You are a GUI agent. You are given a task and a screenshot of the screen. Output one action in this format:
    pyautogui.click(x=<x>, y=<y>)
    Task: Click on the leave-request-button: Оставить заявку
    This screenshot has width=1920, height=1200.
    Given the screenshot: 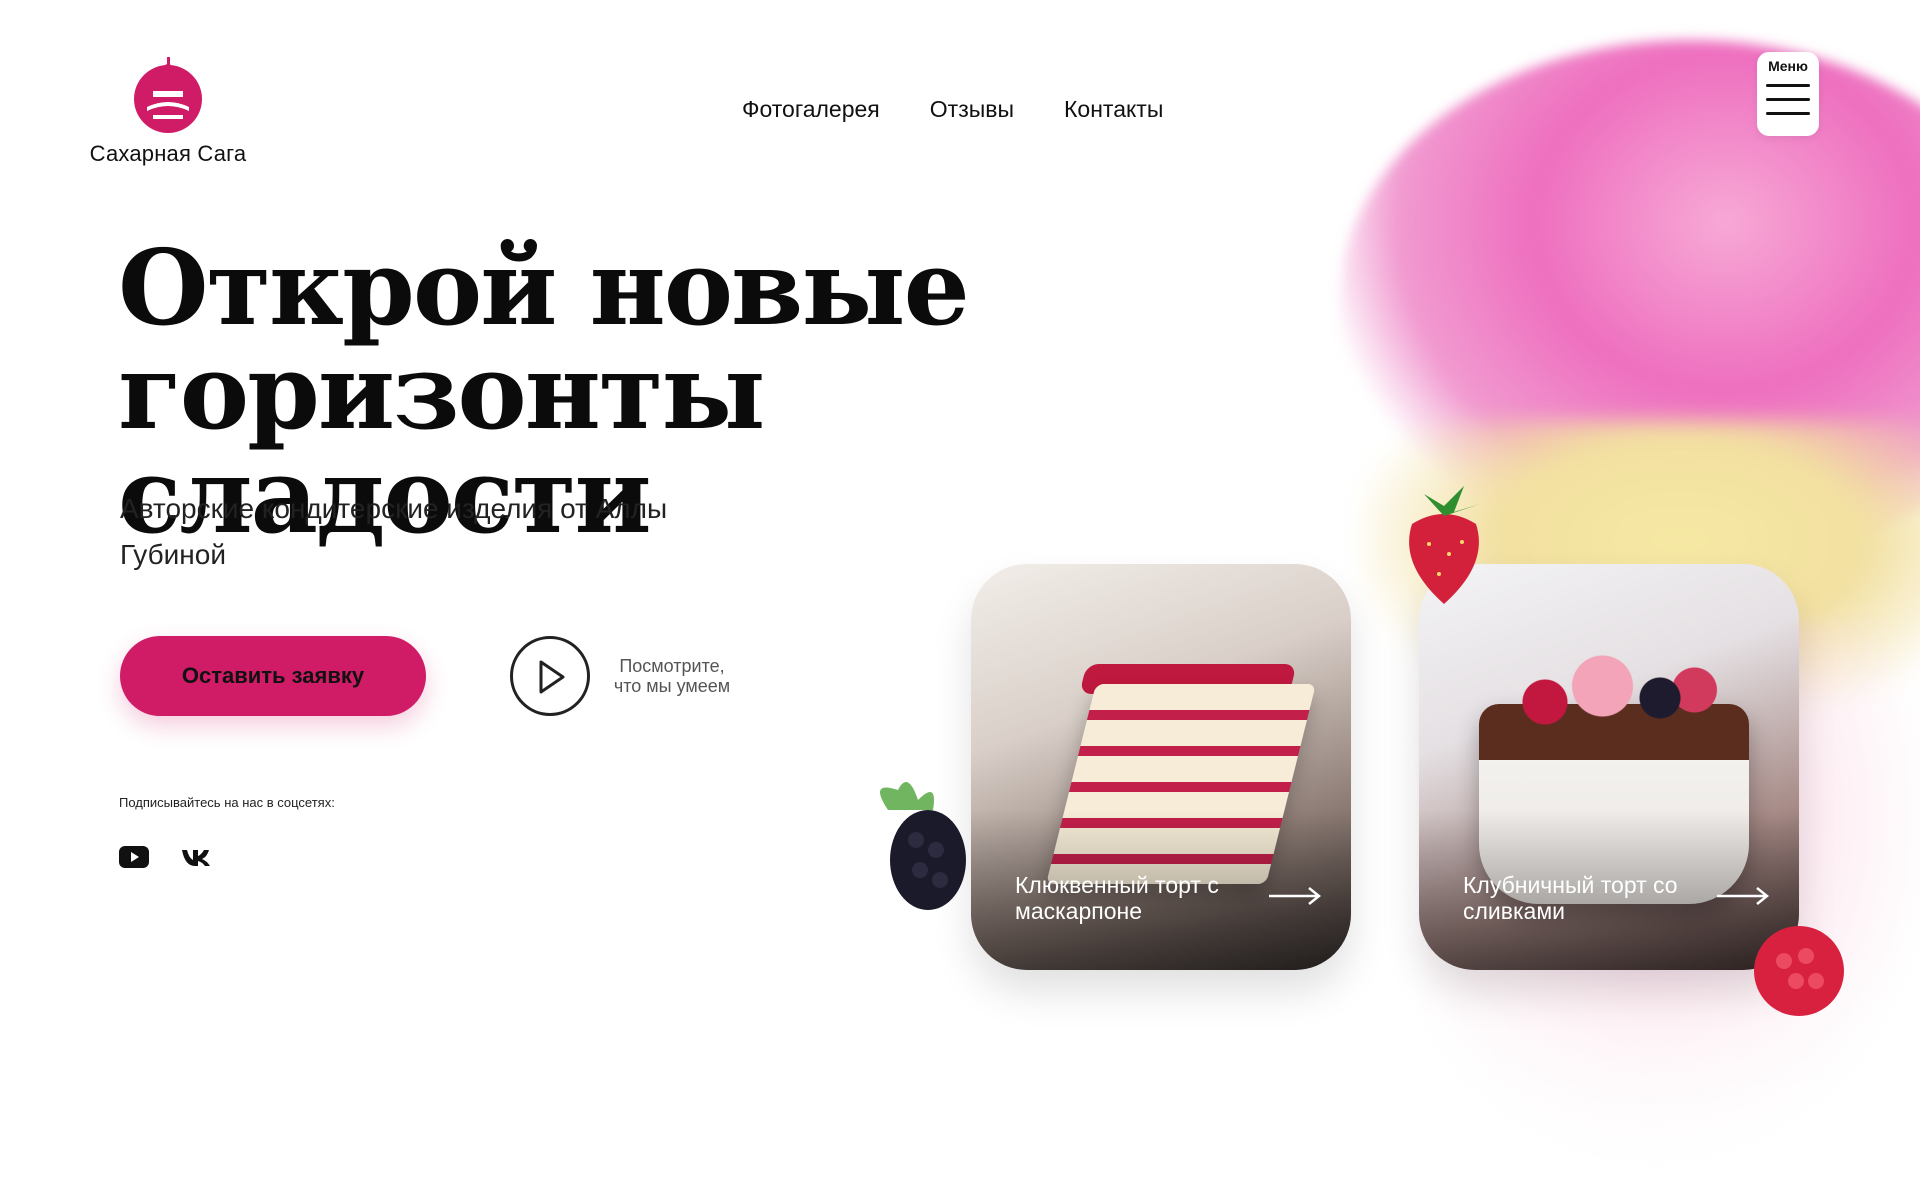 What is the action you would take?
    pyautogui.click(x=273, y=676)
    